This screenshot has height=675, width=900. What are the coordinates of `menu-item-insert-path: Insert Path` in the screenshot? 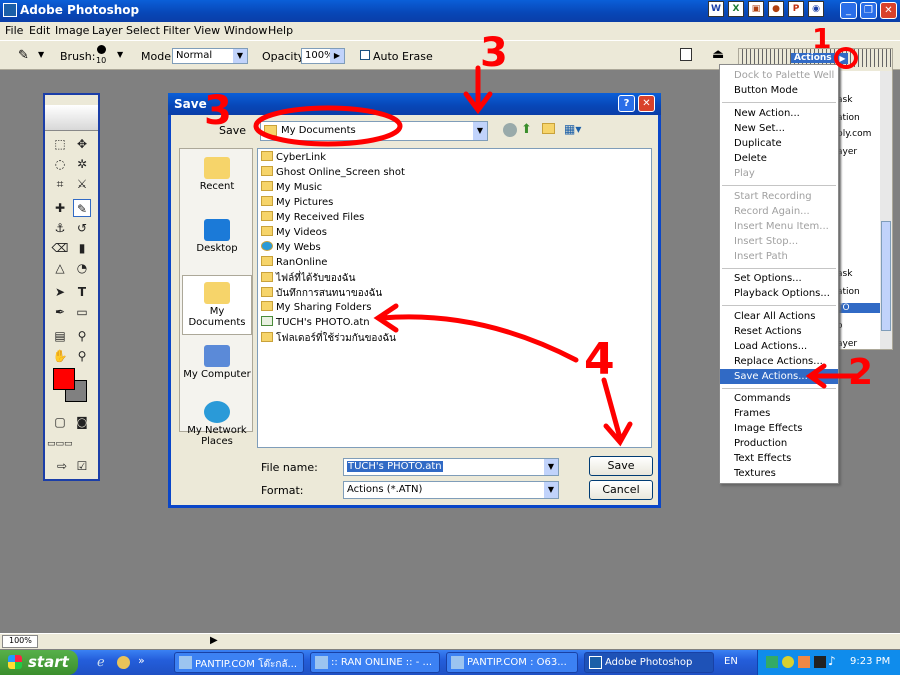 It's located at (761, 256).